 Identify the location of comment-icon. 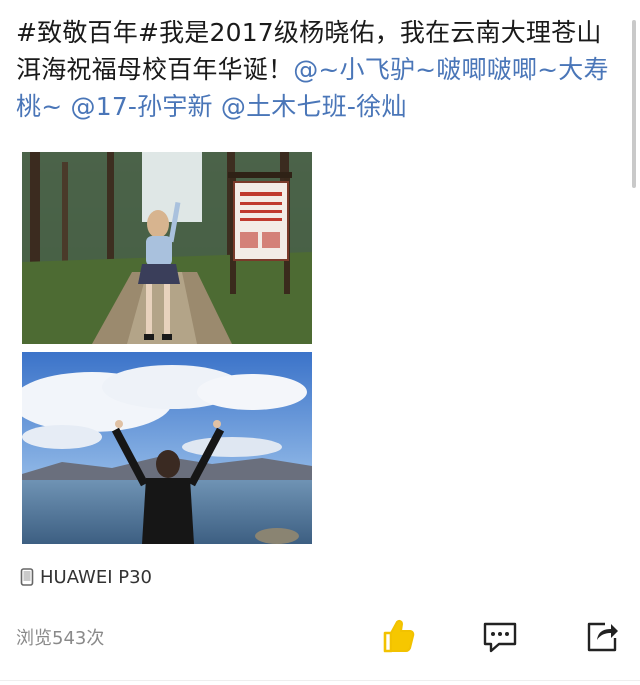
(500, 637).